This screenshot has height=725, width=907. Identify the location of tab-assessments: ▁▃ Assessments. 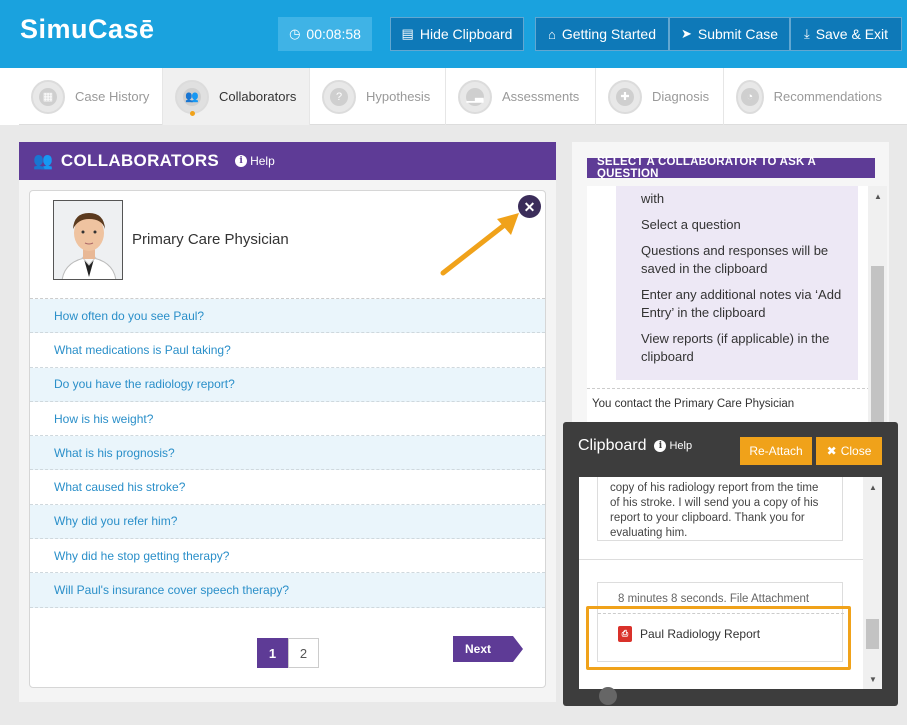
(521, 96).